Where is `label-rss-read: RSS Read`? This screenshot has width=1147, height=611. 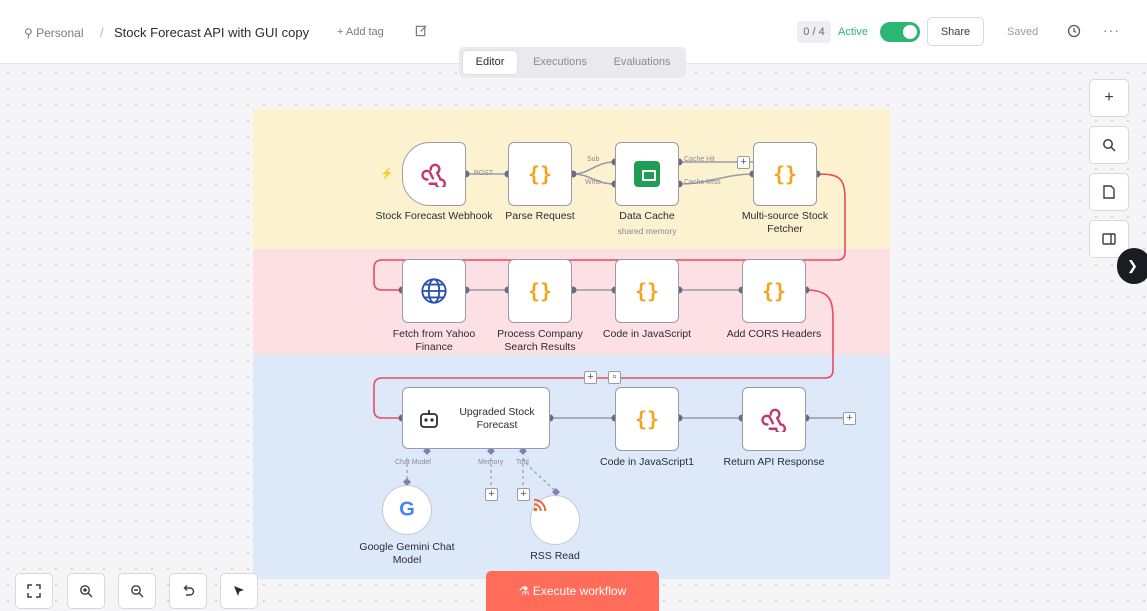 label-rss-read: RSS Read is located at coordinates (555, 556).